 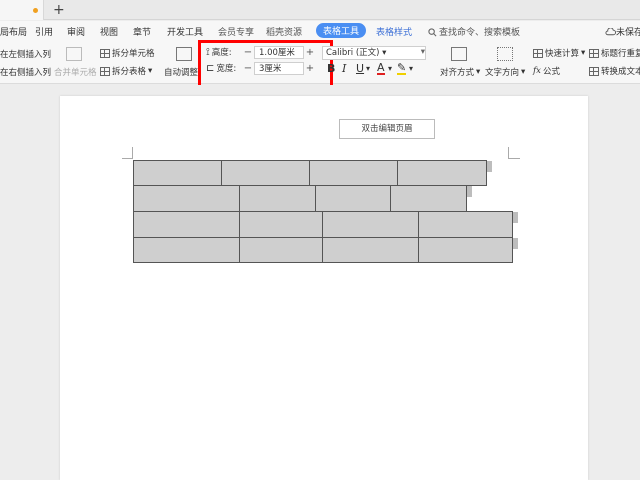 I want to click on merge-cells-label: 合并单元格, so click(x=75, y=73).